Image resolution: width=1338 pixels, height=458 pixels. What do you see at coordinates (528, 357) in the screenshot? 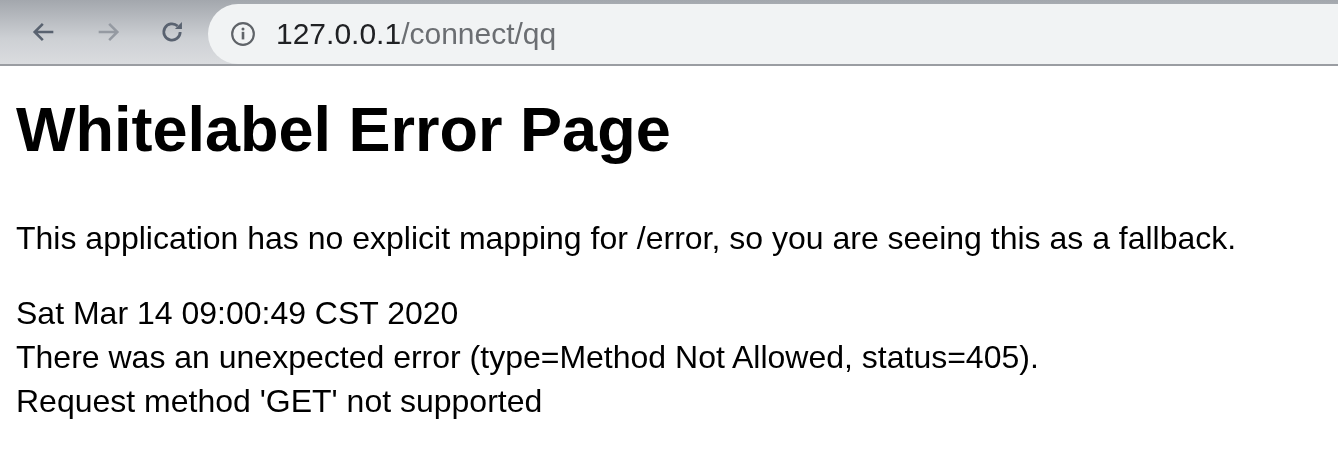
I see `error-detail: There was an unexpected error (type=Method Not Allowed, status=405).` at bounding box center [528, 357].